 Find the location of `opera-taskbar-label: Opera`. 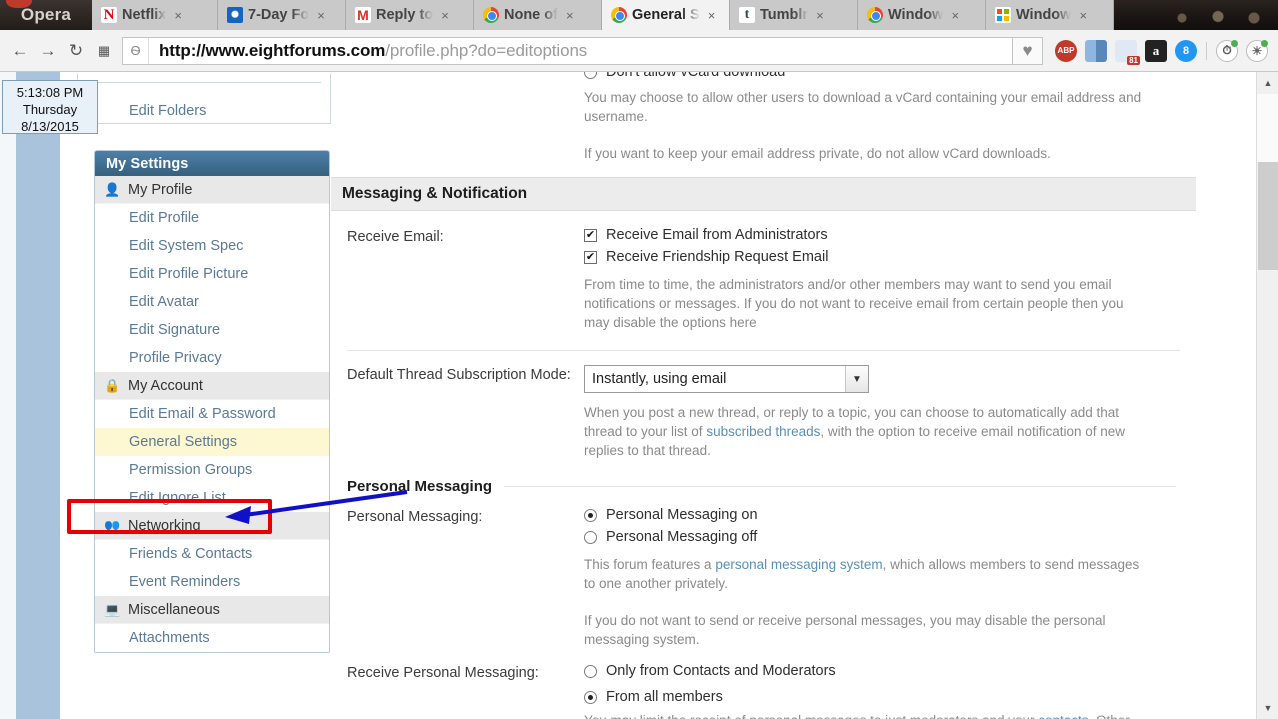

opera-taskbar-label: Opera is located at coordinates (46, 15).